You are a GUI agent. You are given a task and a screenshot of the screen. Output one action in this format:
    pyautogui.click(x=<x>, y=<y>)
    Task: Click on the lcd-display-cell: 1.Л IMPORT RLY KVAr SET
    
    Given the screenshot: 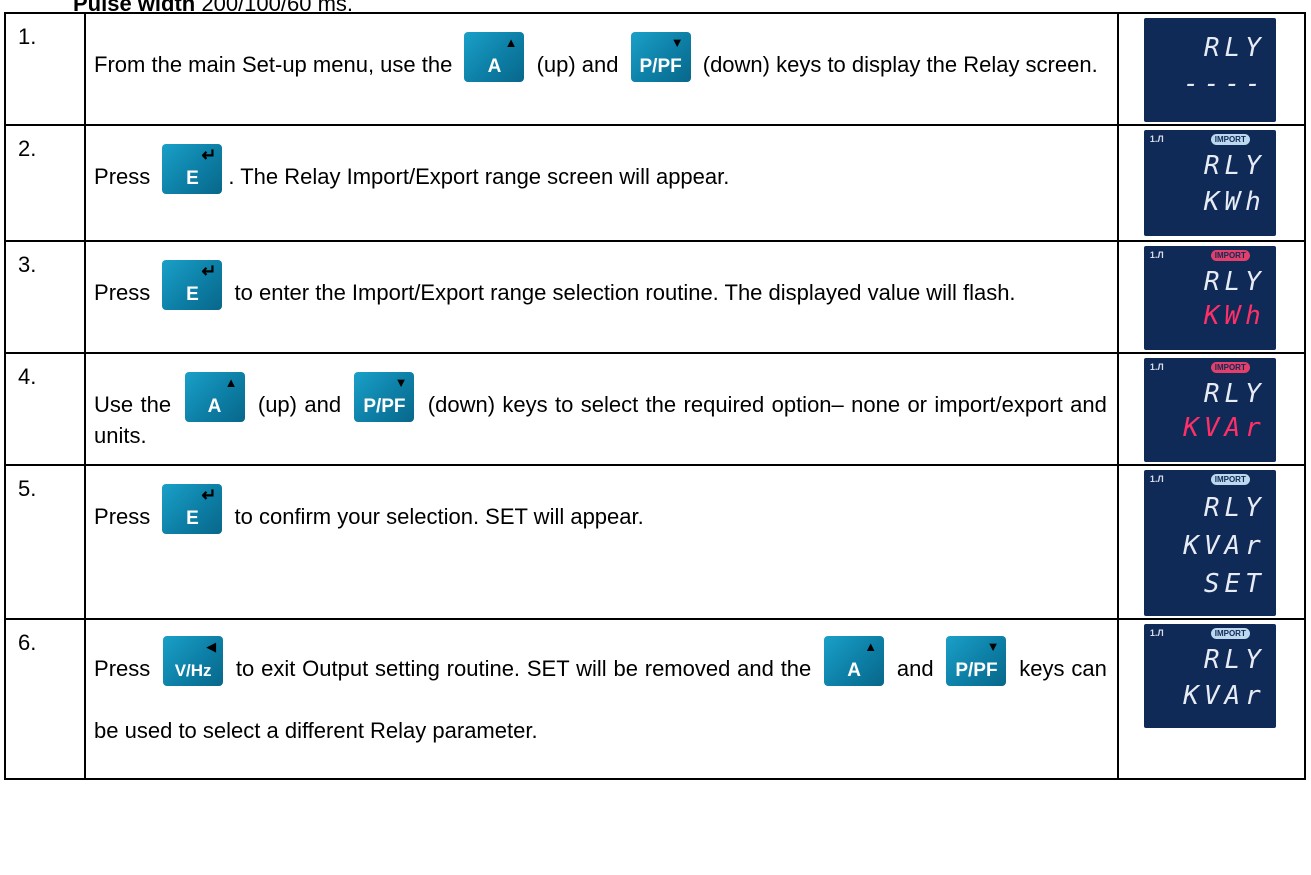 What is the action you would take?
    pyautogui.click(x=1211, y=542)
    